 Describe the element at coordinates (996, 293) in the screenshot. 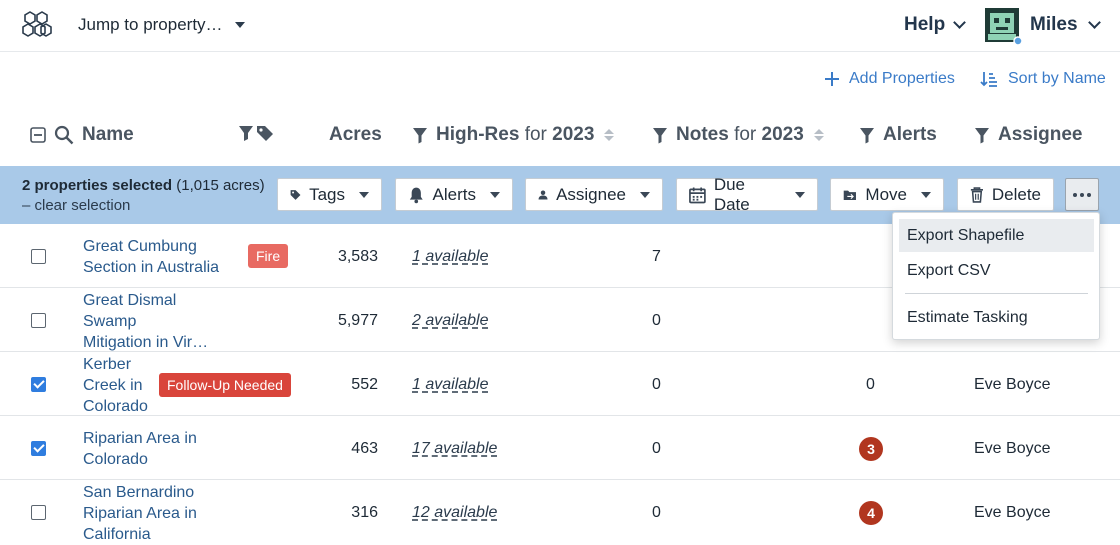

I see `menu-divider` at that location.